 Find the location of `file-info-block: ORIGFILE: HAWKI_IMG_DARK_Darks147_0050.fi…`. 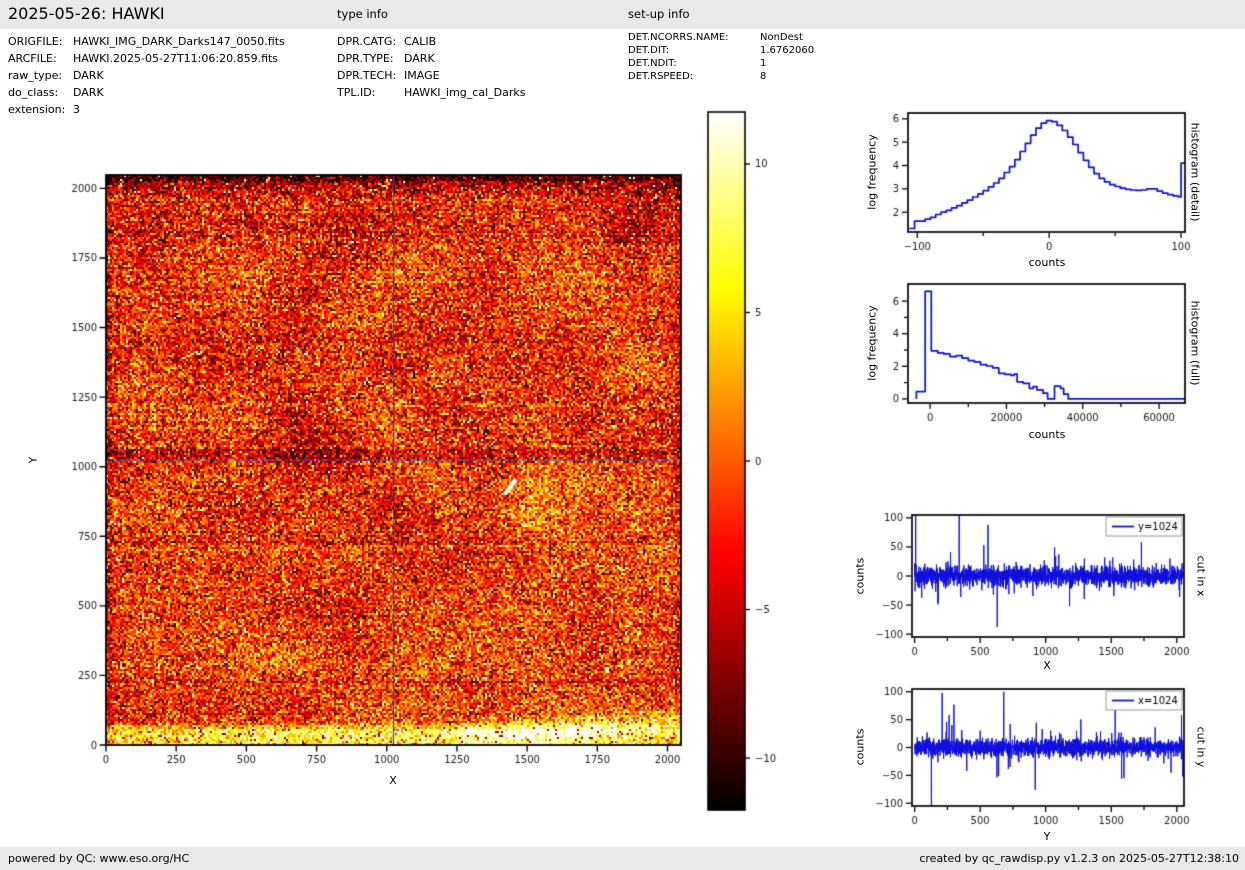

file-info-block: ORIGFILE: HAWKI_IMG_DARK_Darks147_0050.fi… is located at coordinates (146, 75).